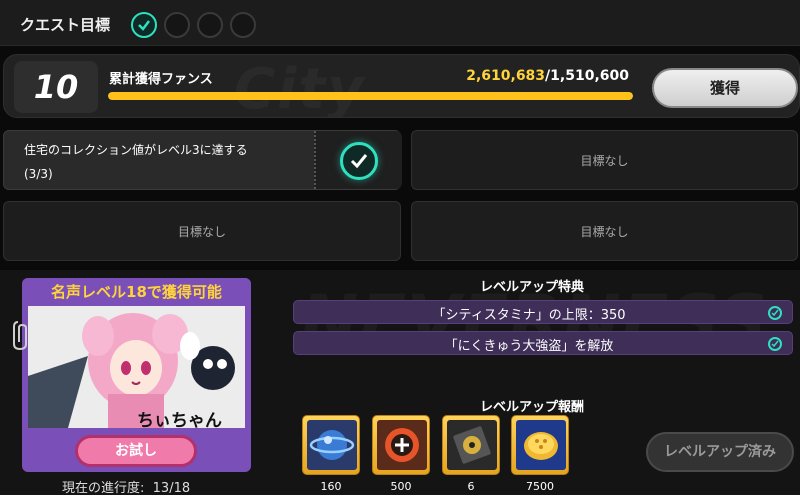 The height and width of the screenshot is (495, 800). I want to click on fans-progress-bar, so click(370, 96).